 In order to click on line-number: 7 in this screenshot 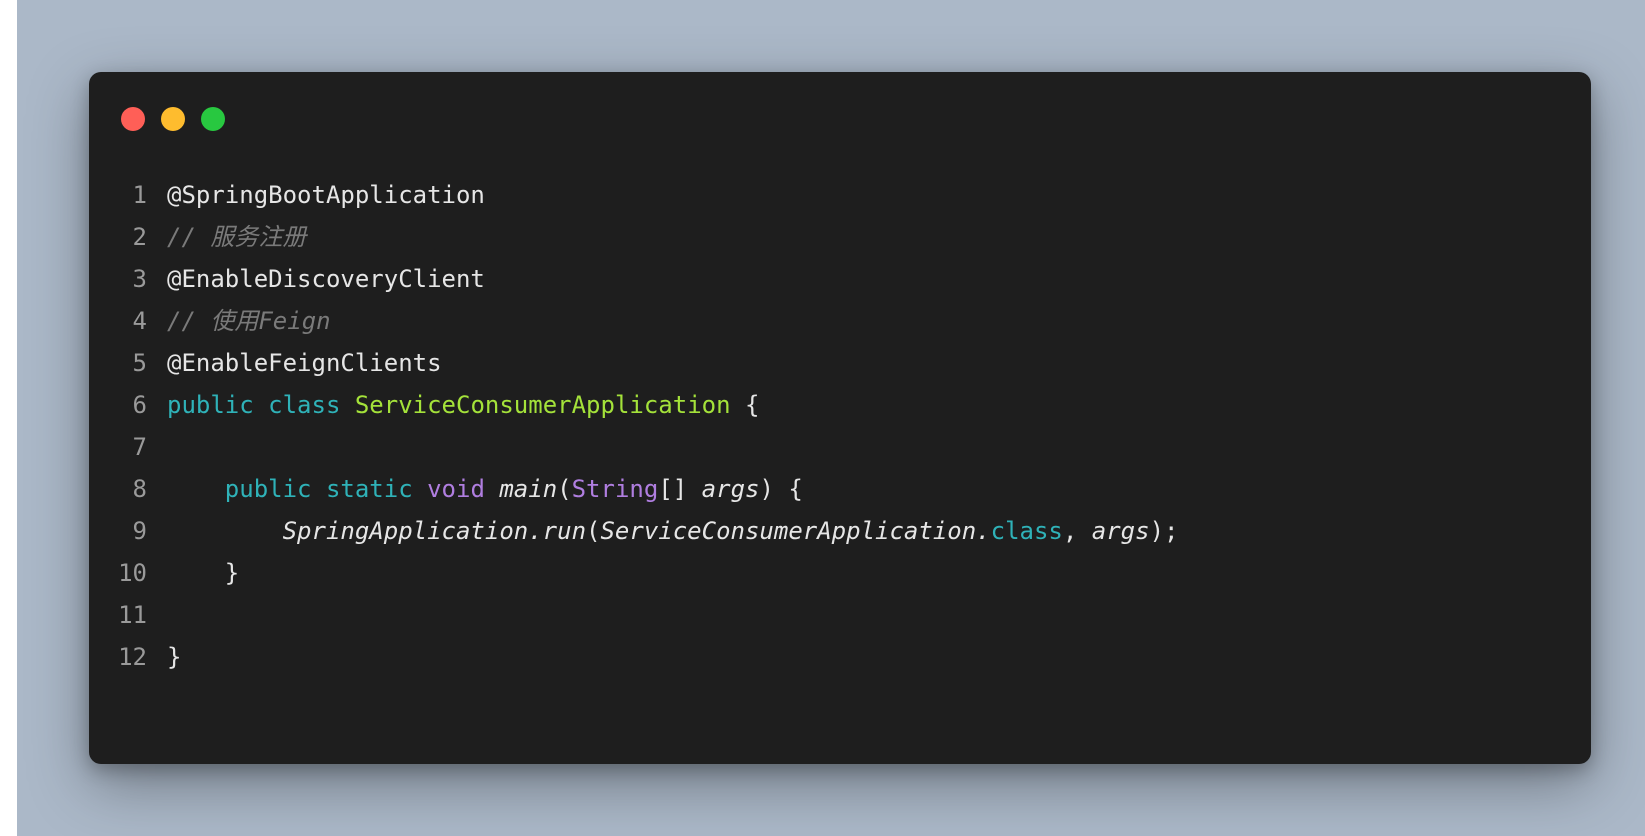, I will do `click(139, 447)`.